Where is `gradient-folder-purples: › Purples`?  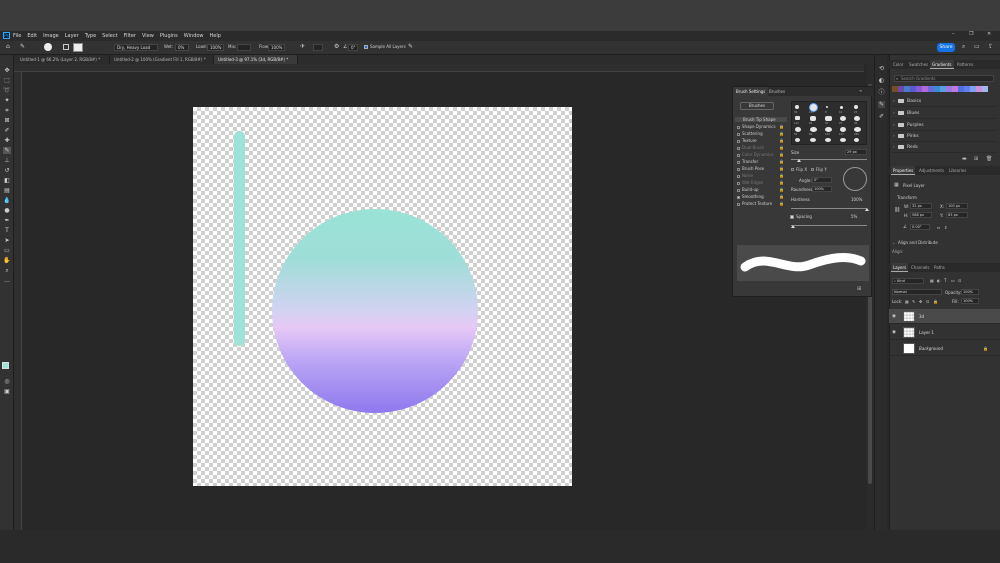 gradient-folder-purples: › Purples is located at coordinates (944, 126).